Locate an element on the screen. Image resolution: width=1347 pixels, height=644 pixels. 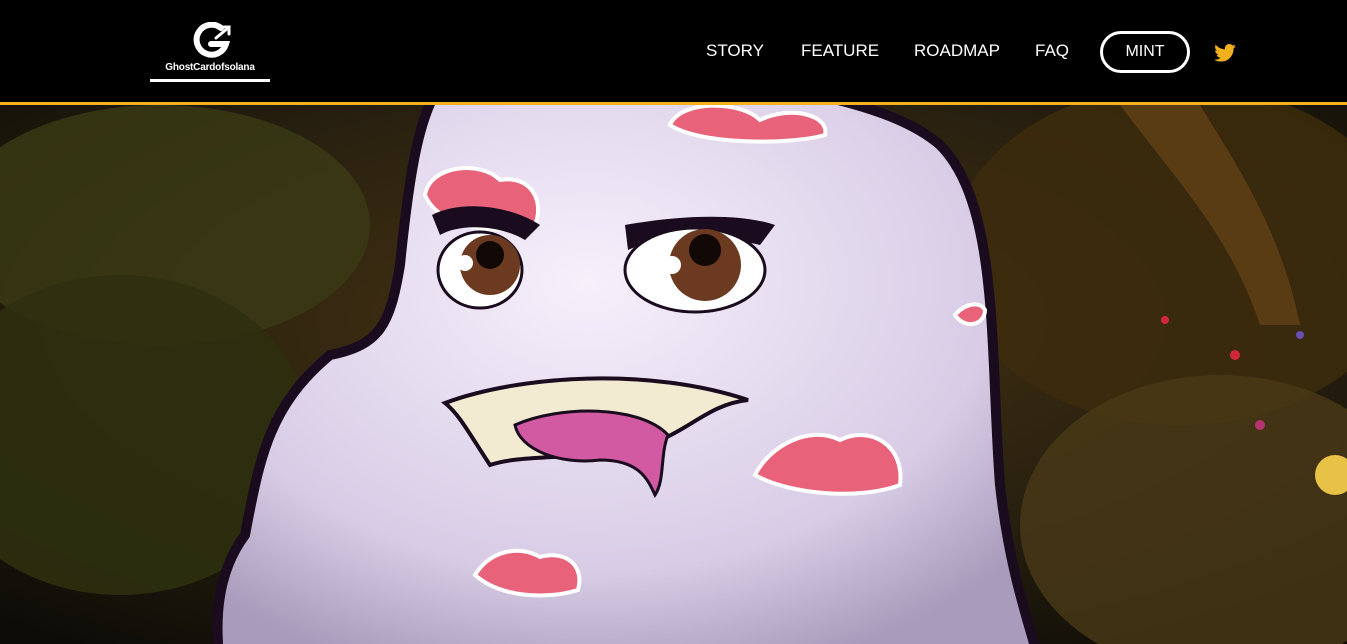
brand-logo: GhostCardofsolana is located at coordinates (210, 53).